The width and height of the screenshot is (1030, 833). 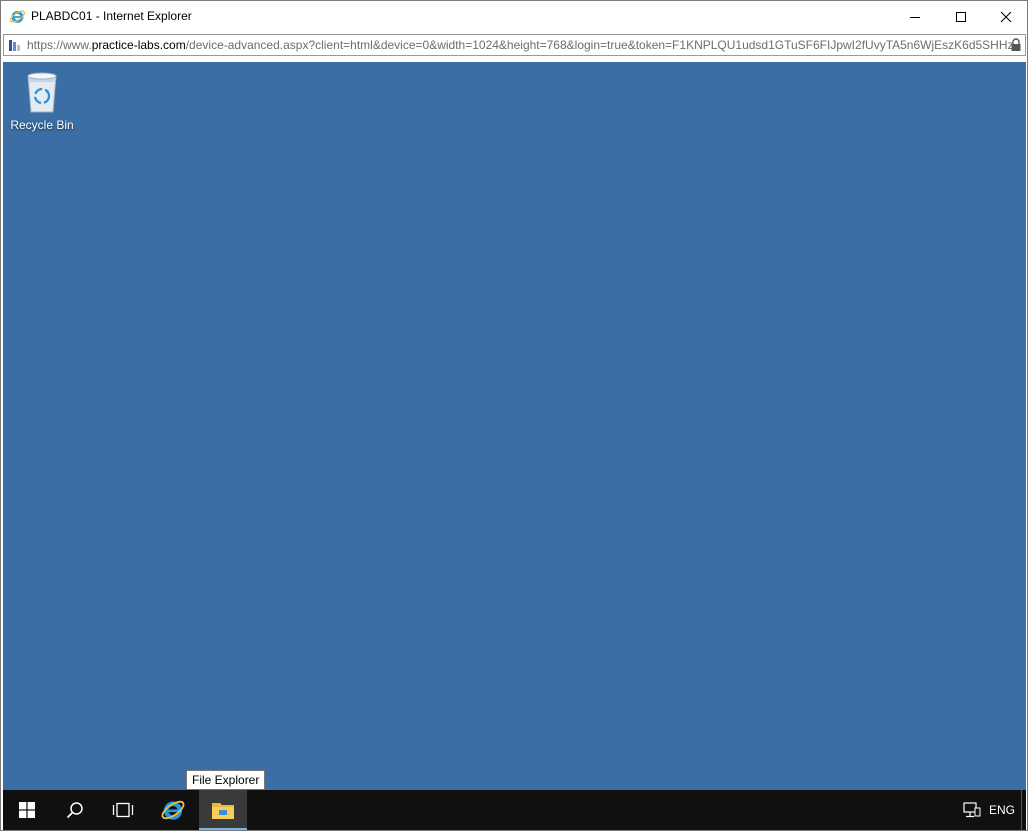 I want to click on search-icon, so click(x=74, y=810).